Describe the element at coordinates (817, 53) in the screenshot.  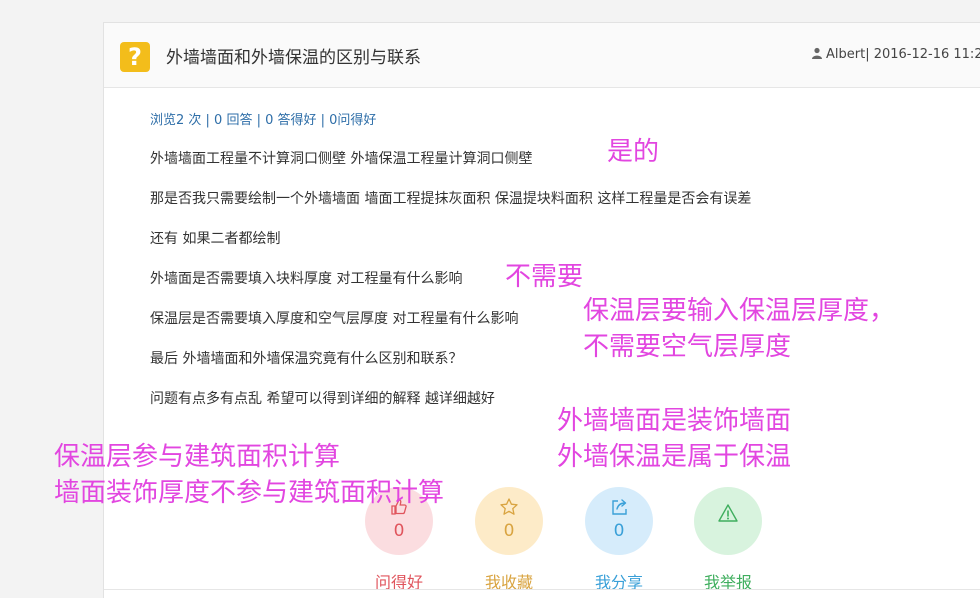
I see `user-icon` at that location.